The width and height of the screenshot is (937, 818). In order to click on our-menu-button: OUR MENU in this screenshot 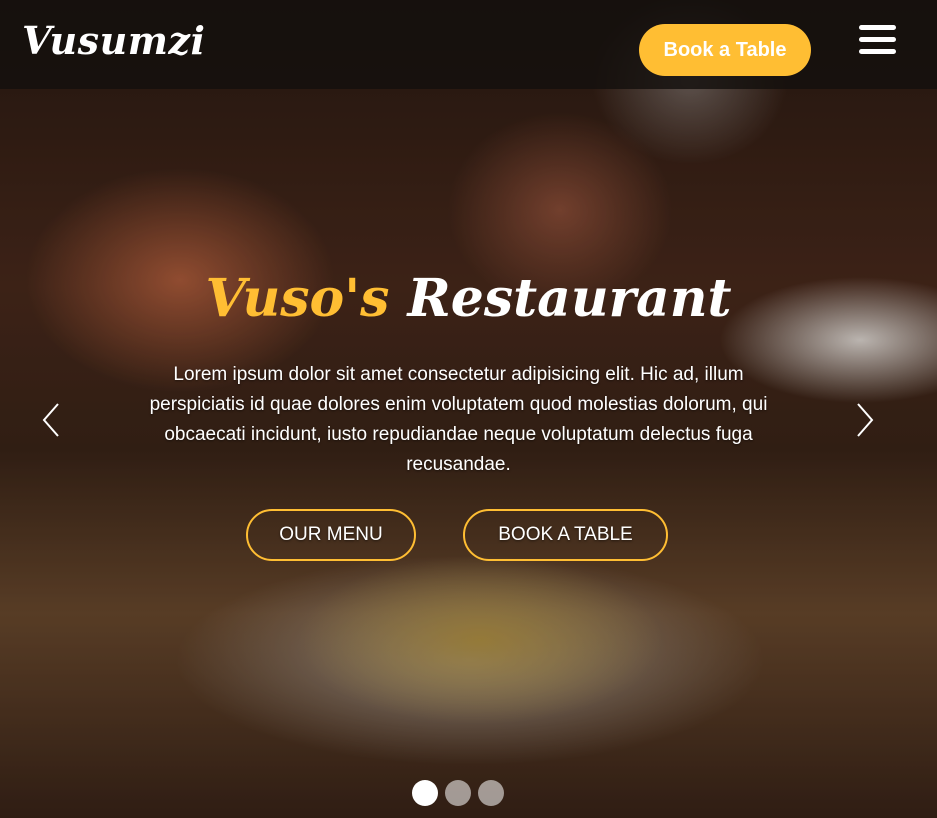, I will do `click(331, 535)`.